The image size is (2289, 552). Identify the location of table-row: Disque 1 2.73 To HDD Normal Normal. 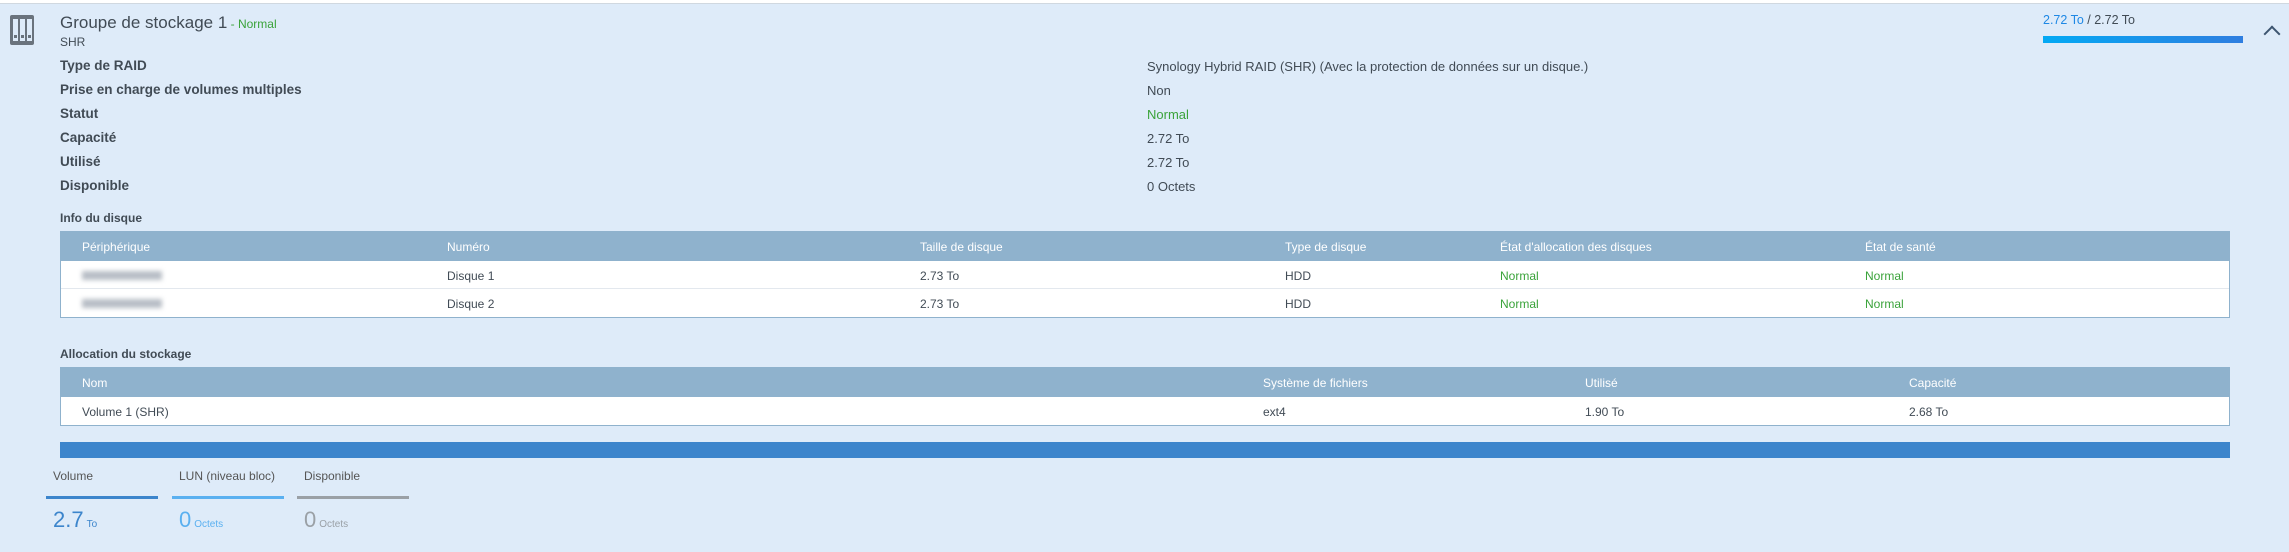
(1145, 275).